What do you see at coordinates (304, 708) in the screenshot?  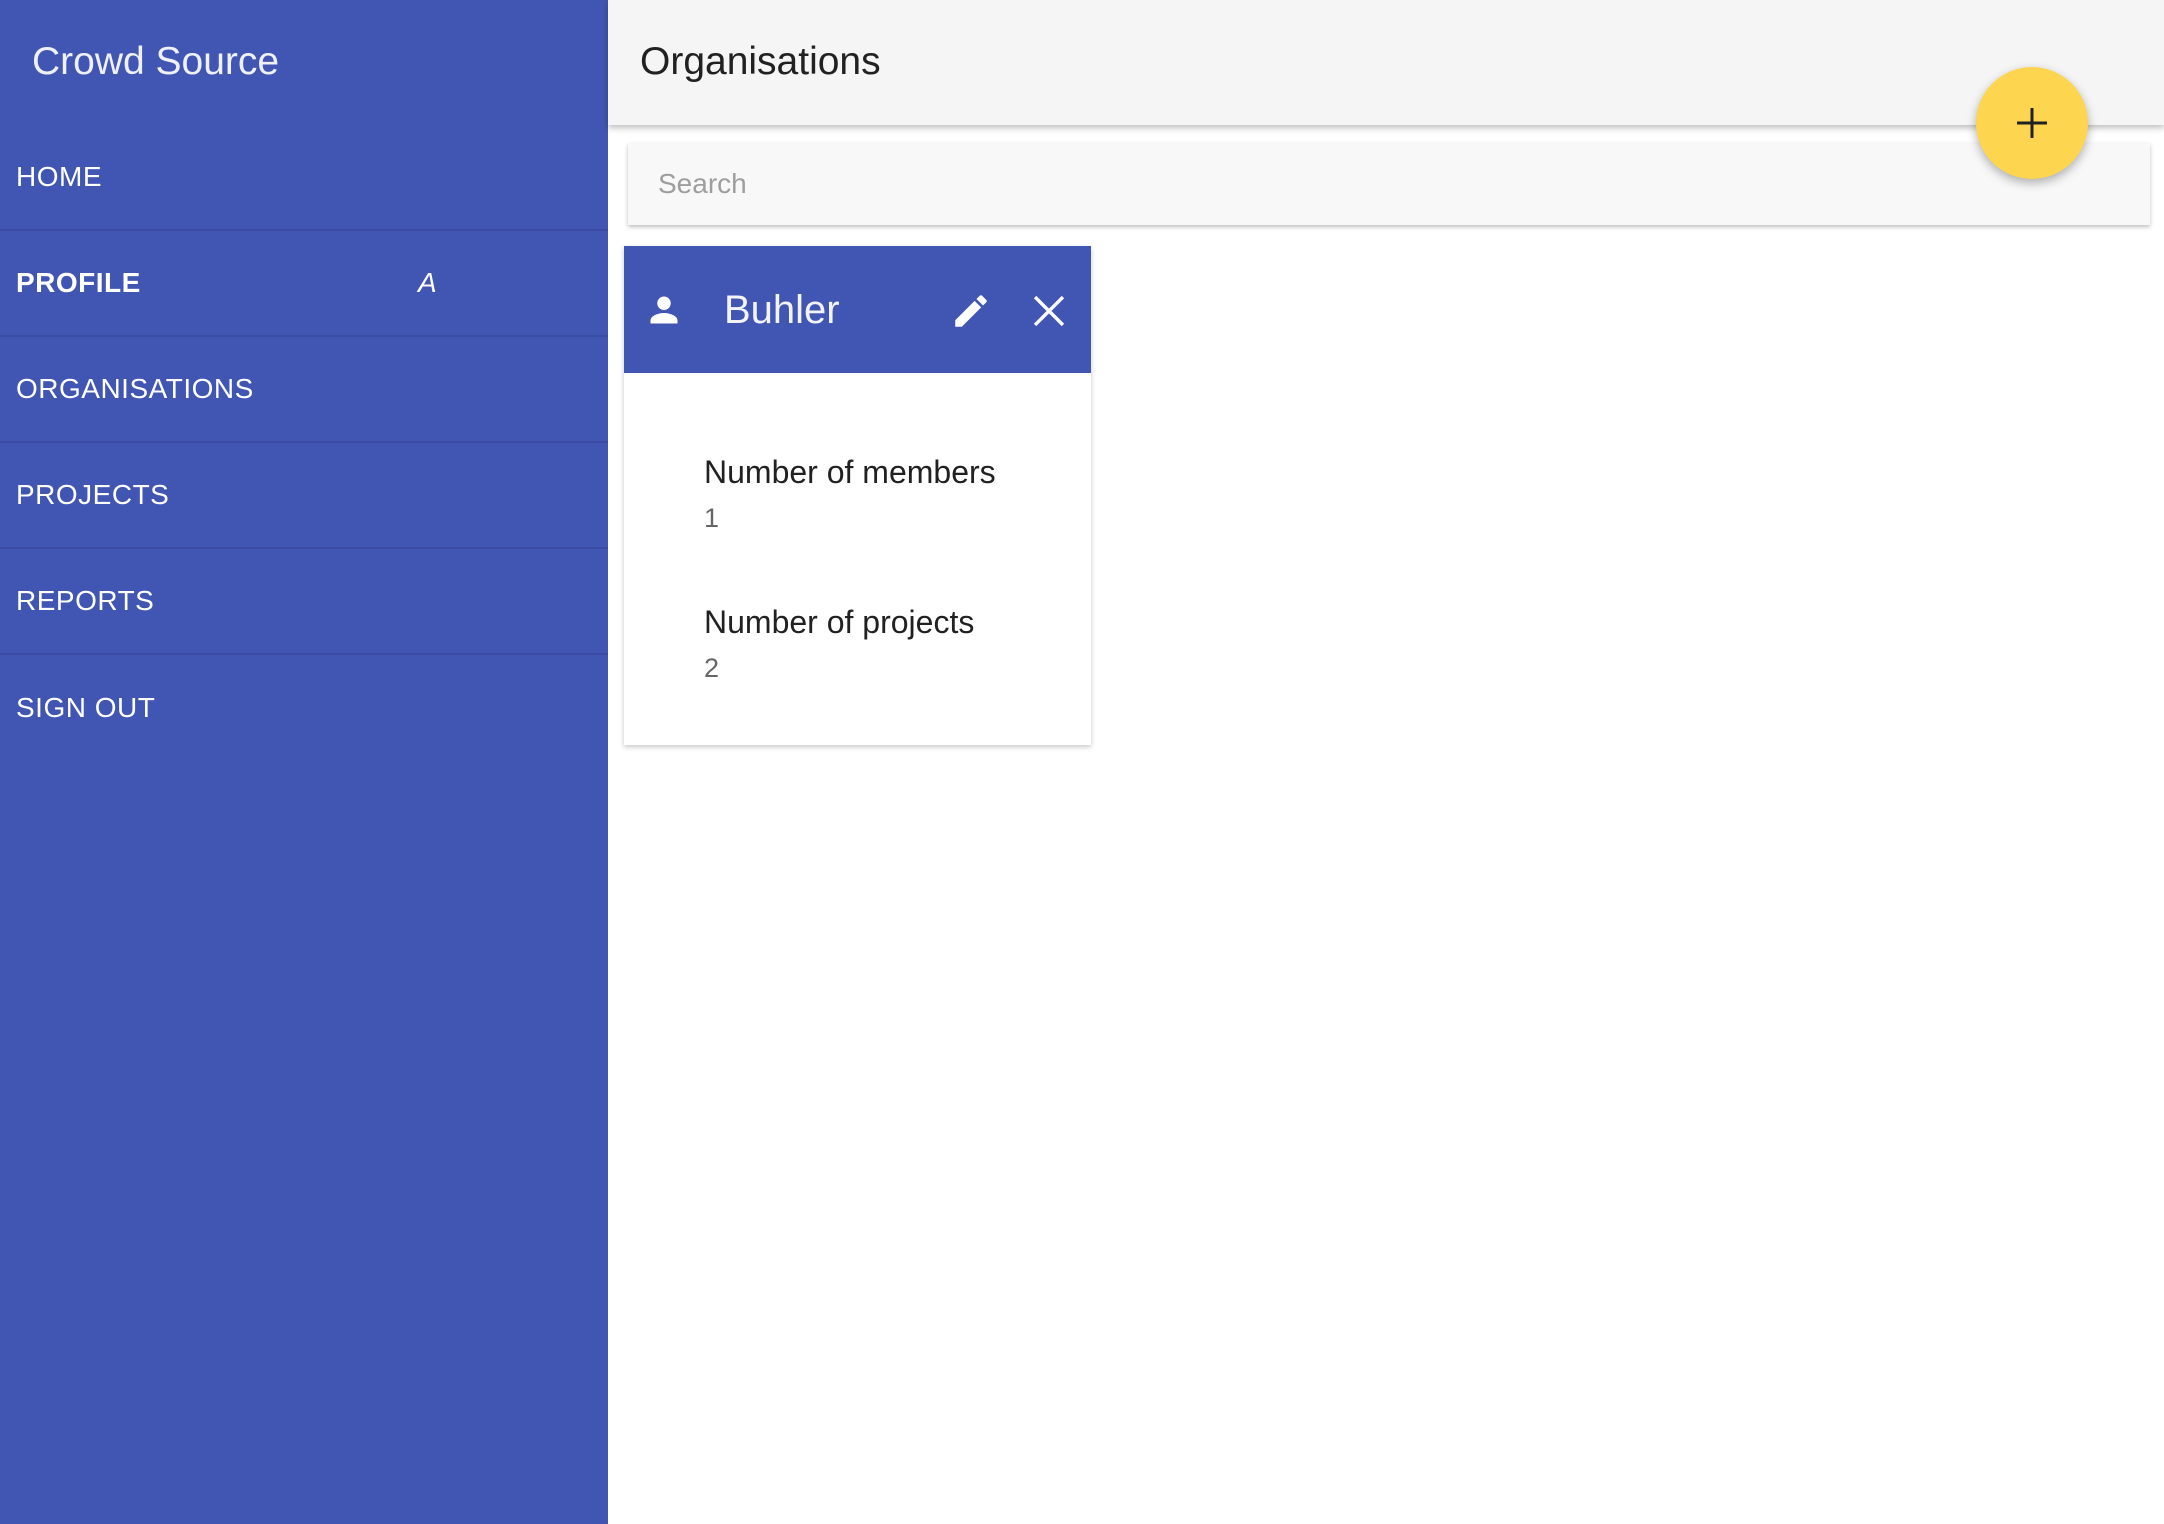 I see `sidebar-item-sign-out: SIGN OUT` at bounding box center [304, 708].